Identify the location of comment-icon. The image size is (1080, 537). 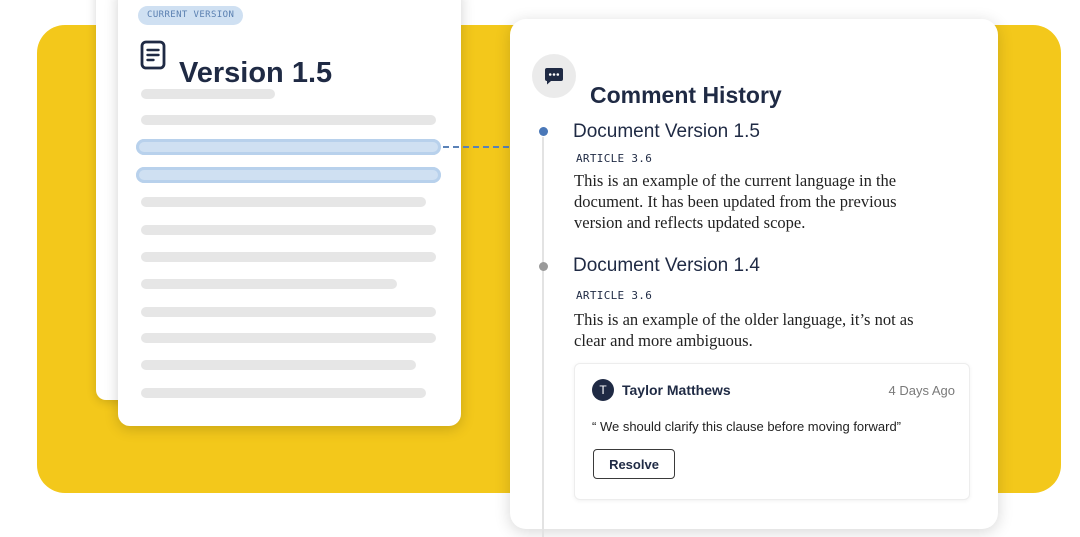
(554, 76).